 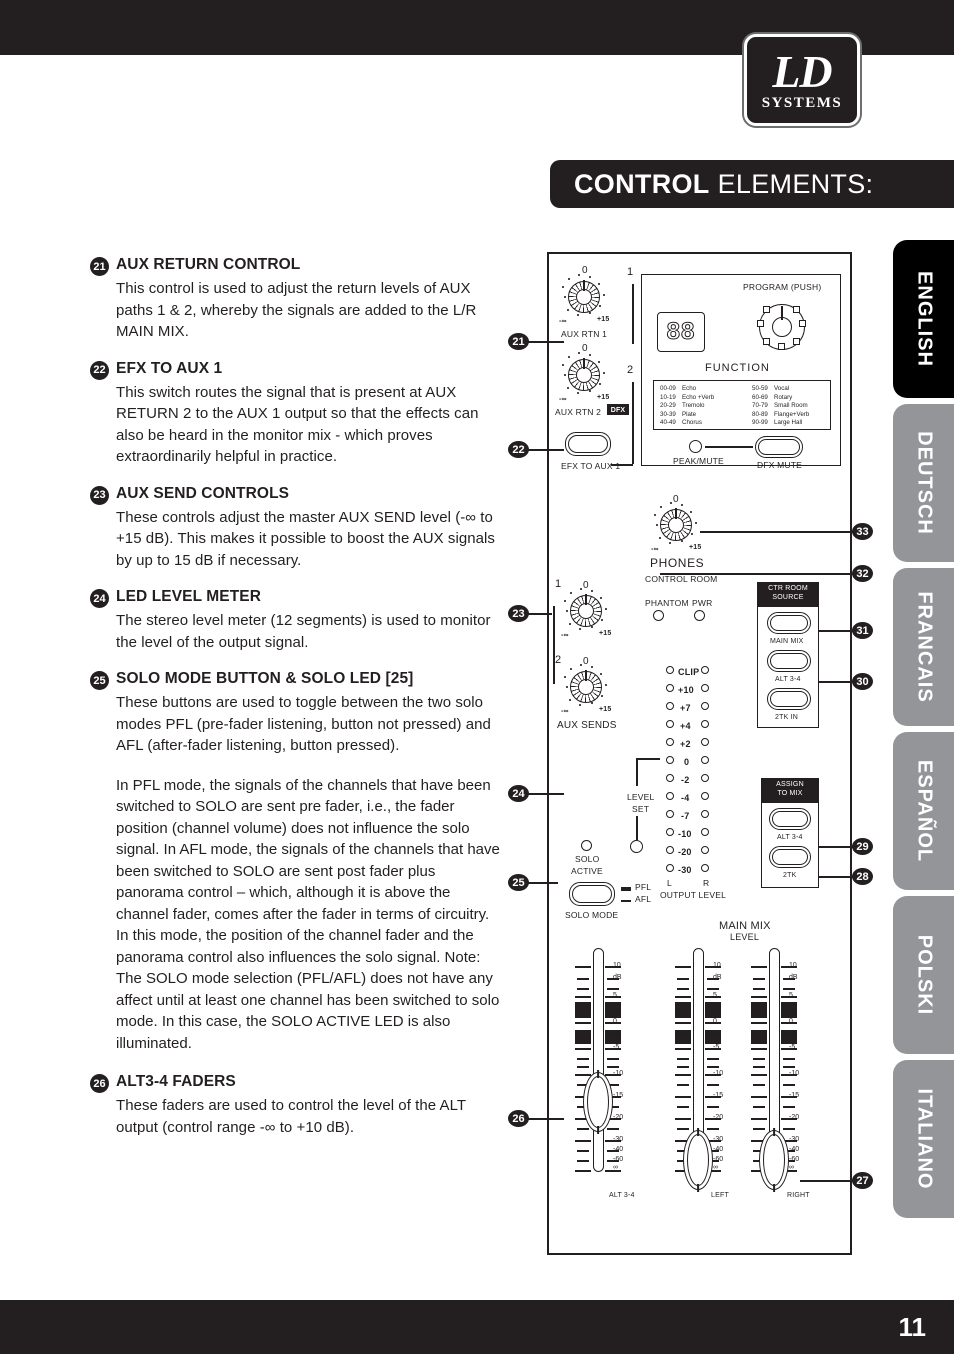 What do you see at coordinates (923, 483) in the screenshot?
I see `language-tab-deutsch: DEUTSCH` at bounding box center [923, 483].